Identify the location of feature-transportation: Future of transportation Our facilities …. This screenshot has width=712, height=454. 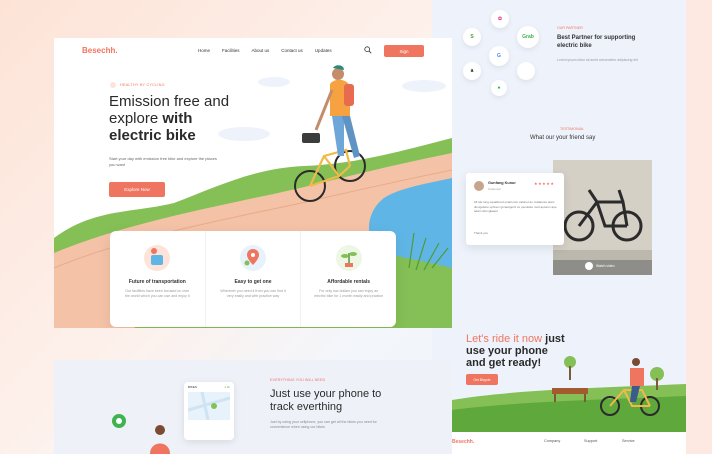
(158, 279).